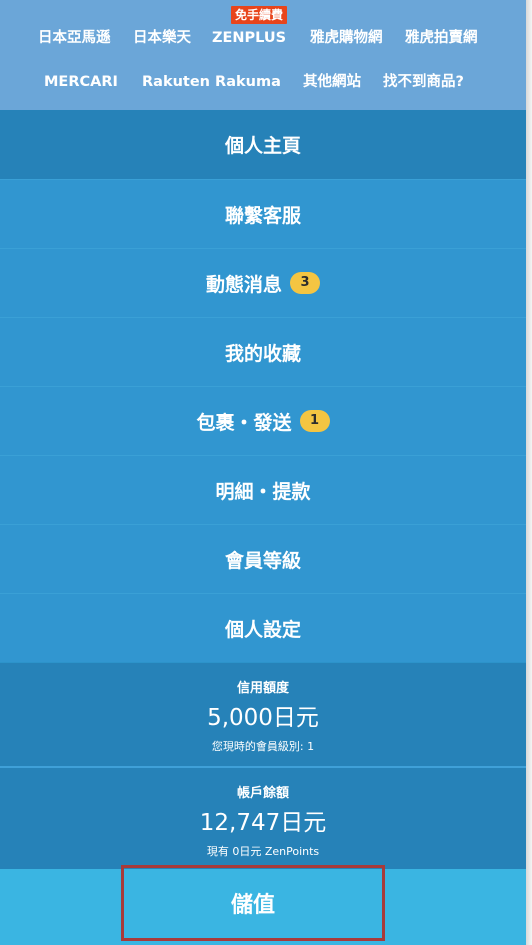  What do you see at coordinates (314, 421) in the screenshot?
I see `notification-badge: 1` at bounding box center [314, 421].